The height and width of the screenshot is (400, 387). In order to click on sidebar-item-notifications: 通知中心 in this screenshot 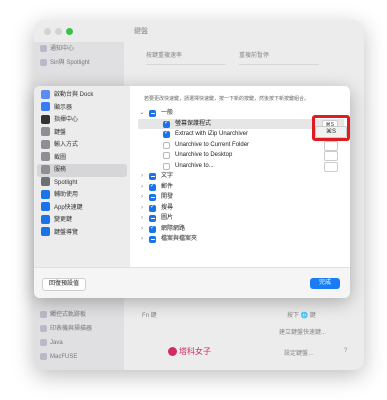, I will do `click(79, 49)`.